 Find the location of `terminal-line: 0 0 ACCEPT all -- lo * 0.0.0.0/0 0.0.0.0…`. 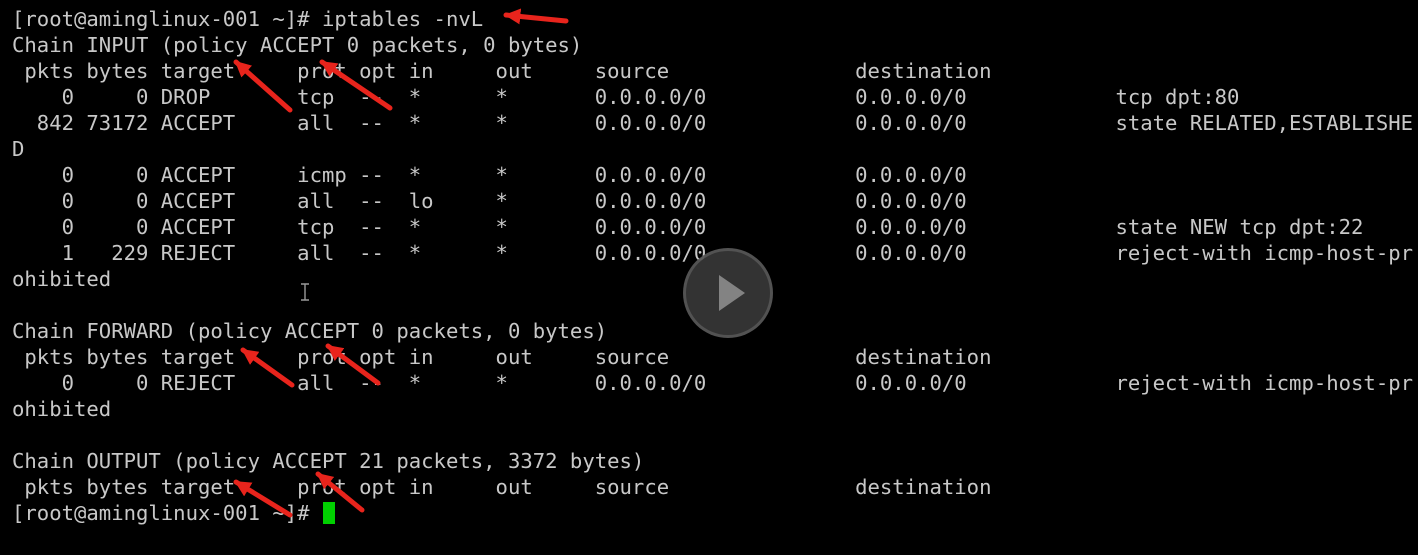

terminal-line: 0 0 ACCEPT all -- lo * 0.0.0.0/0 0.0.0.0… is located at coordinates (558, 201).